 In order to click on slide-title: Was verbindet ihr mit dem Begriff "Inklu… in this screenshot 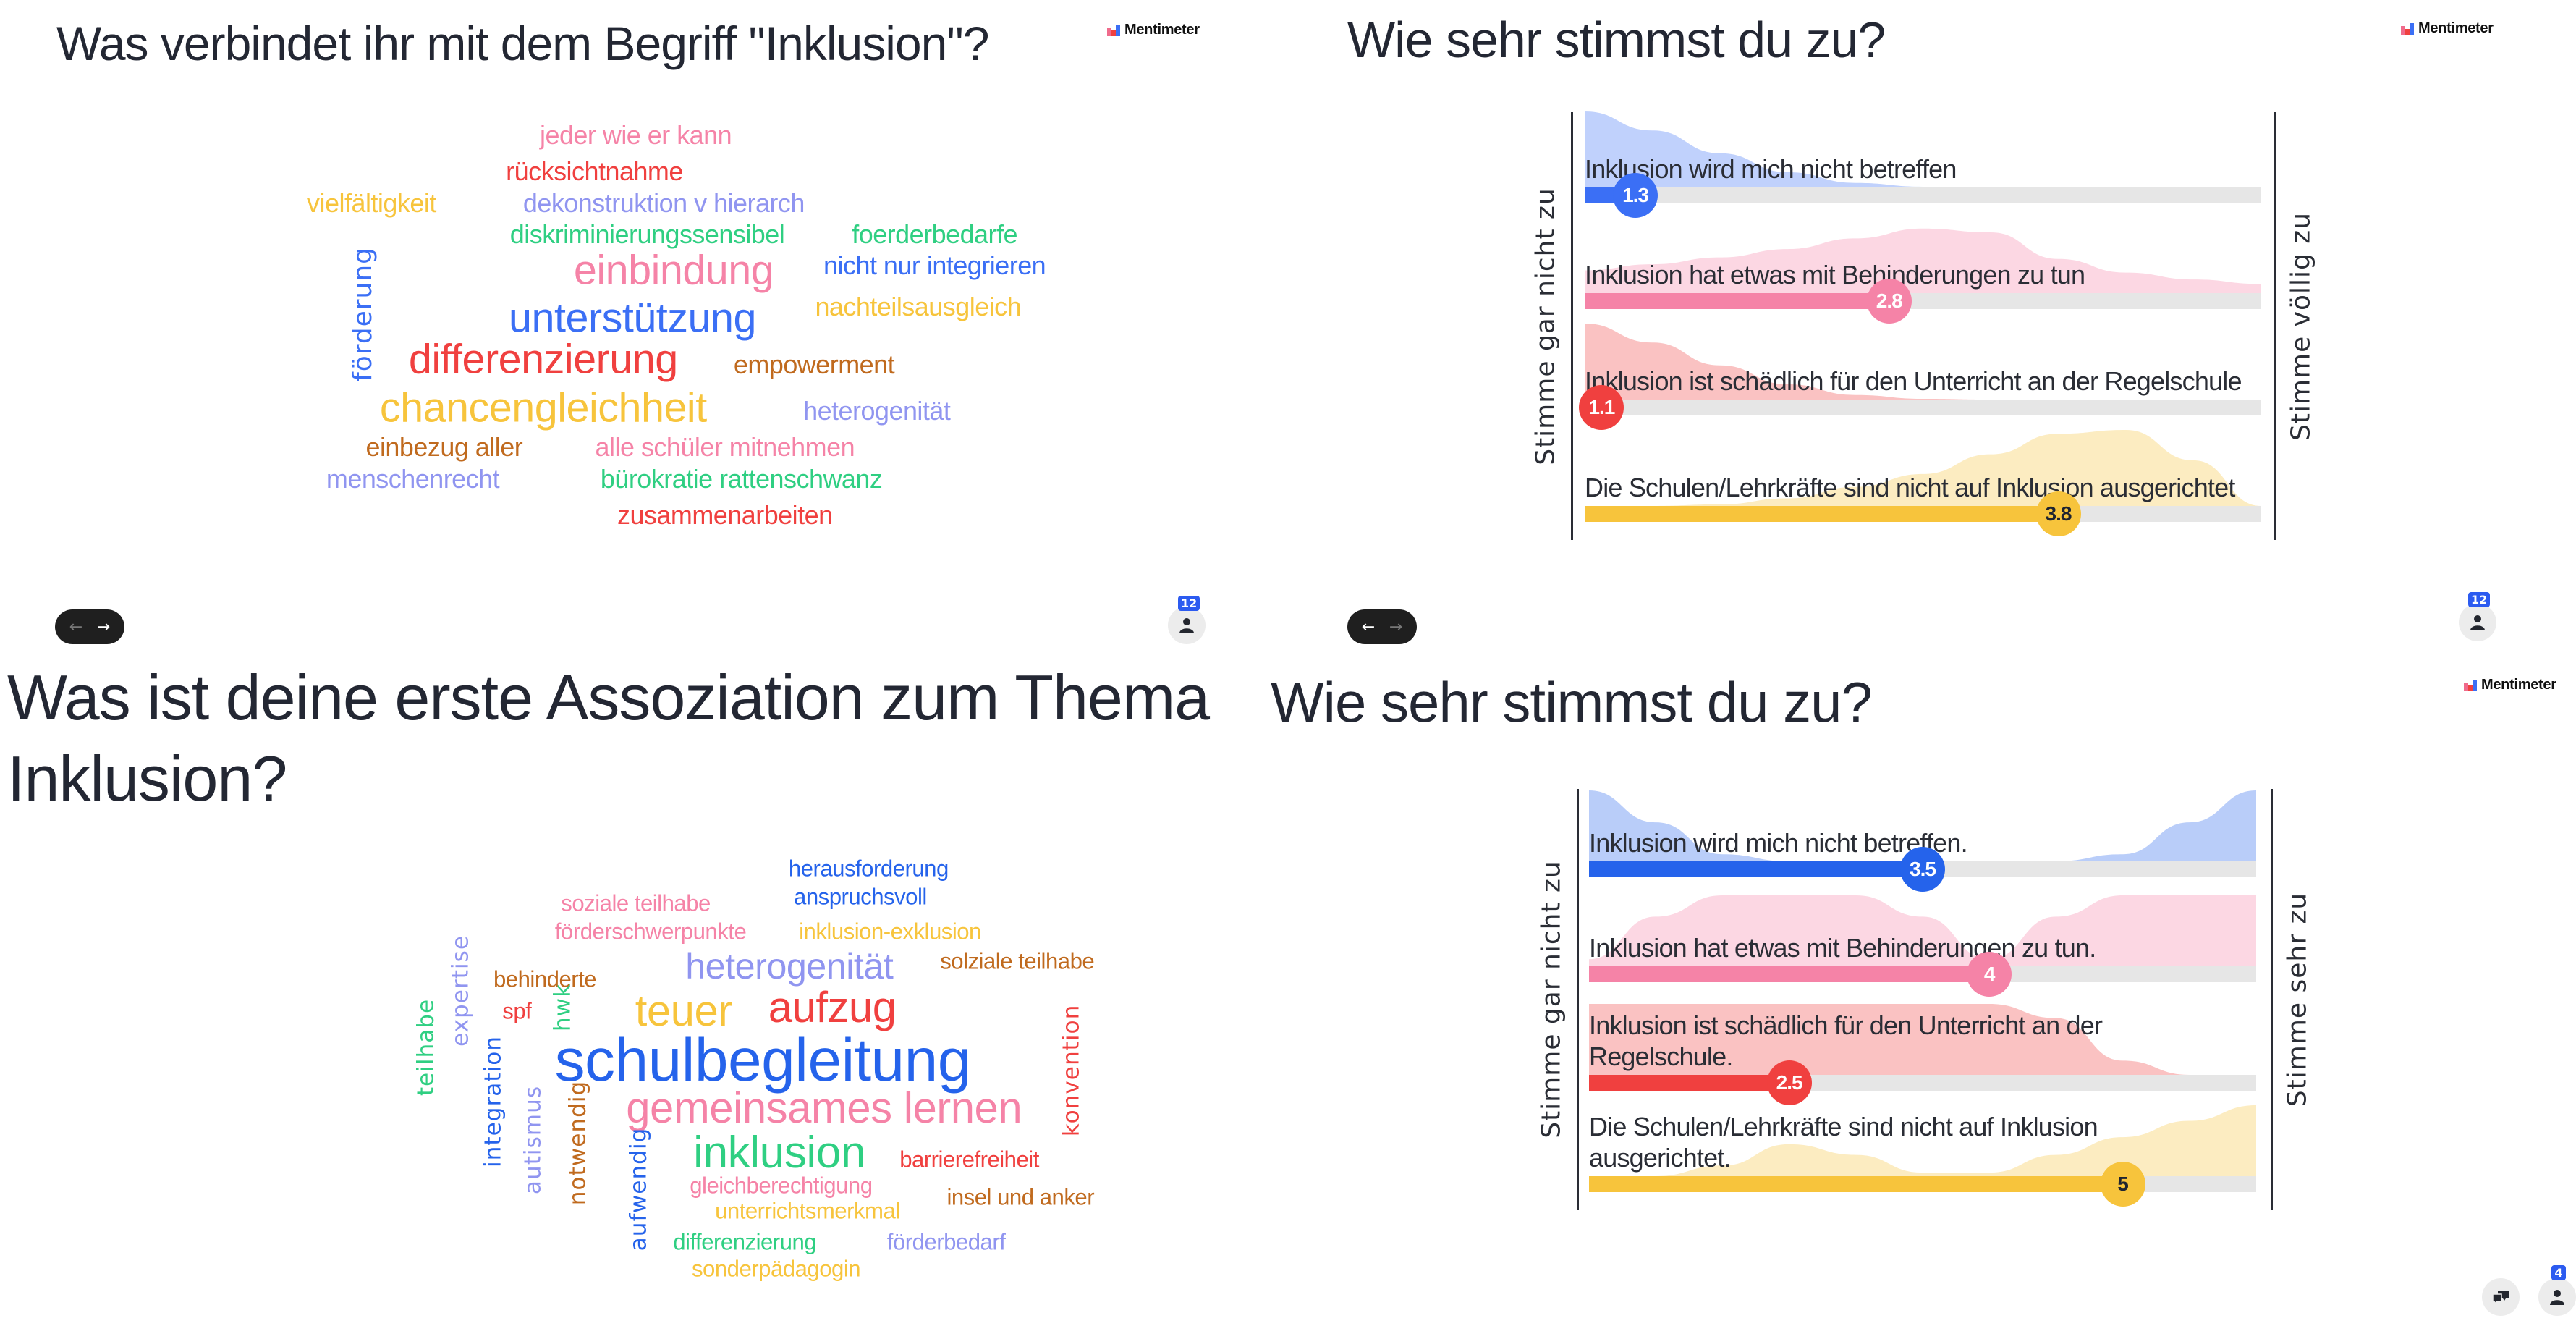, I will do `click(522, 43)`.